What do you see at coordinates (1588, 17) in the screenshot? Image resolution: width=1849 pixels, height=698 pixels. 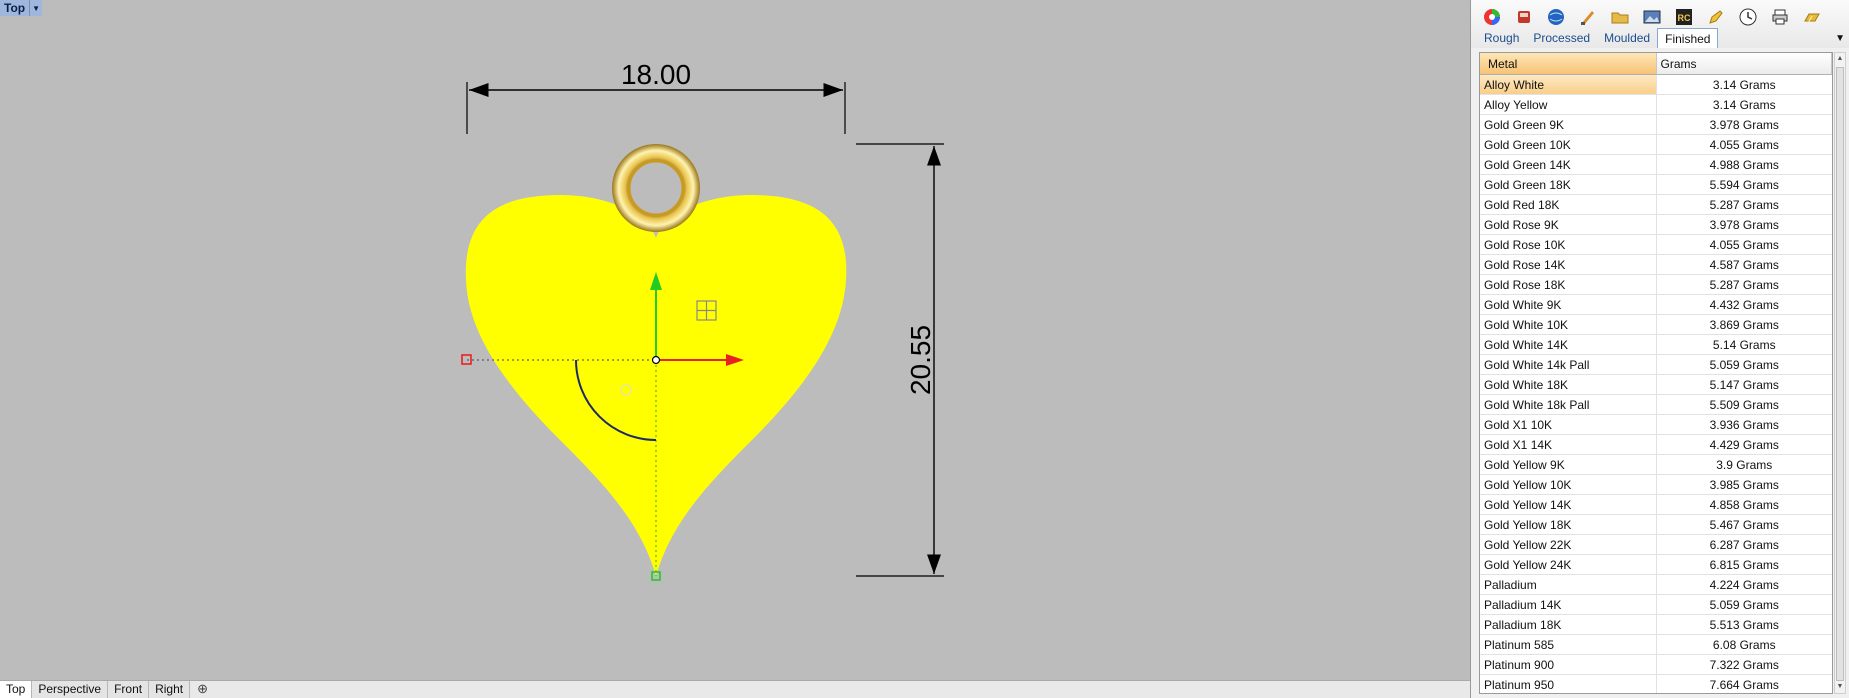 I see `brush-icon` at bounding box center [1588, 17].